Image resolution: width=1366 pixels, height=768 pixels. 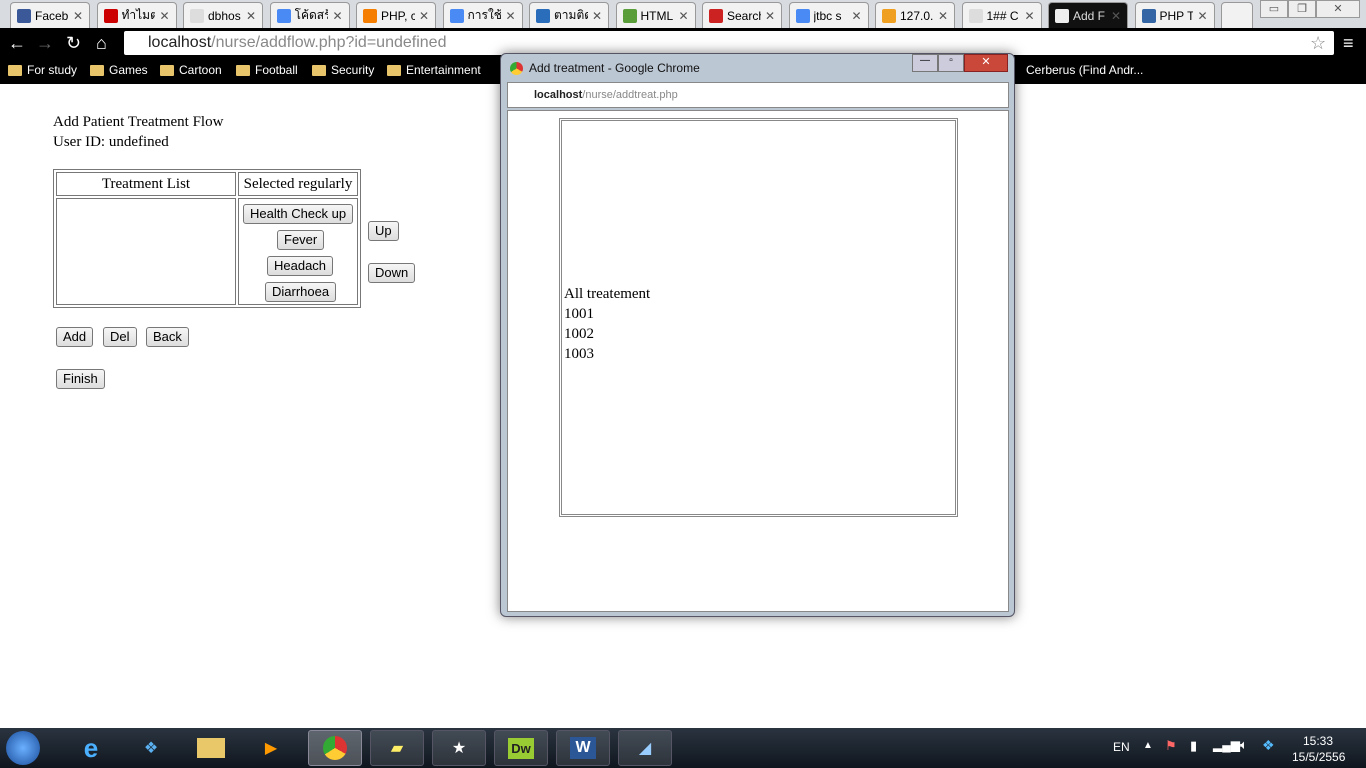 I want to click on chrome-taskbar-icon, so click(x=335, y=748).